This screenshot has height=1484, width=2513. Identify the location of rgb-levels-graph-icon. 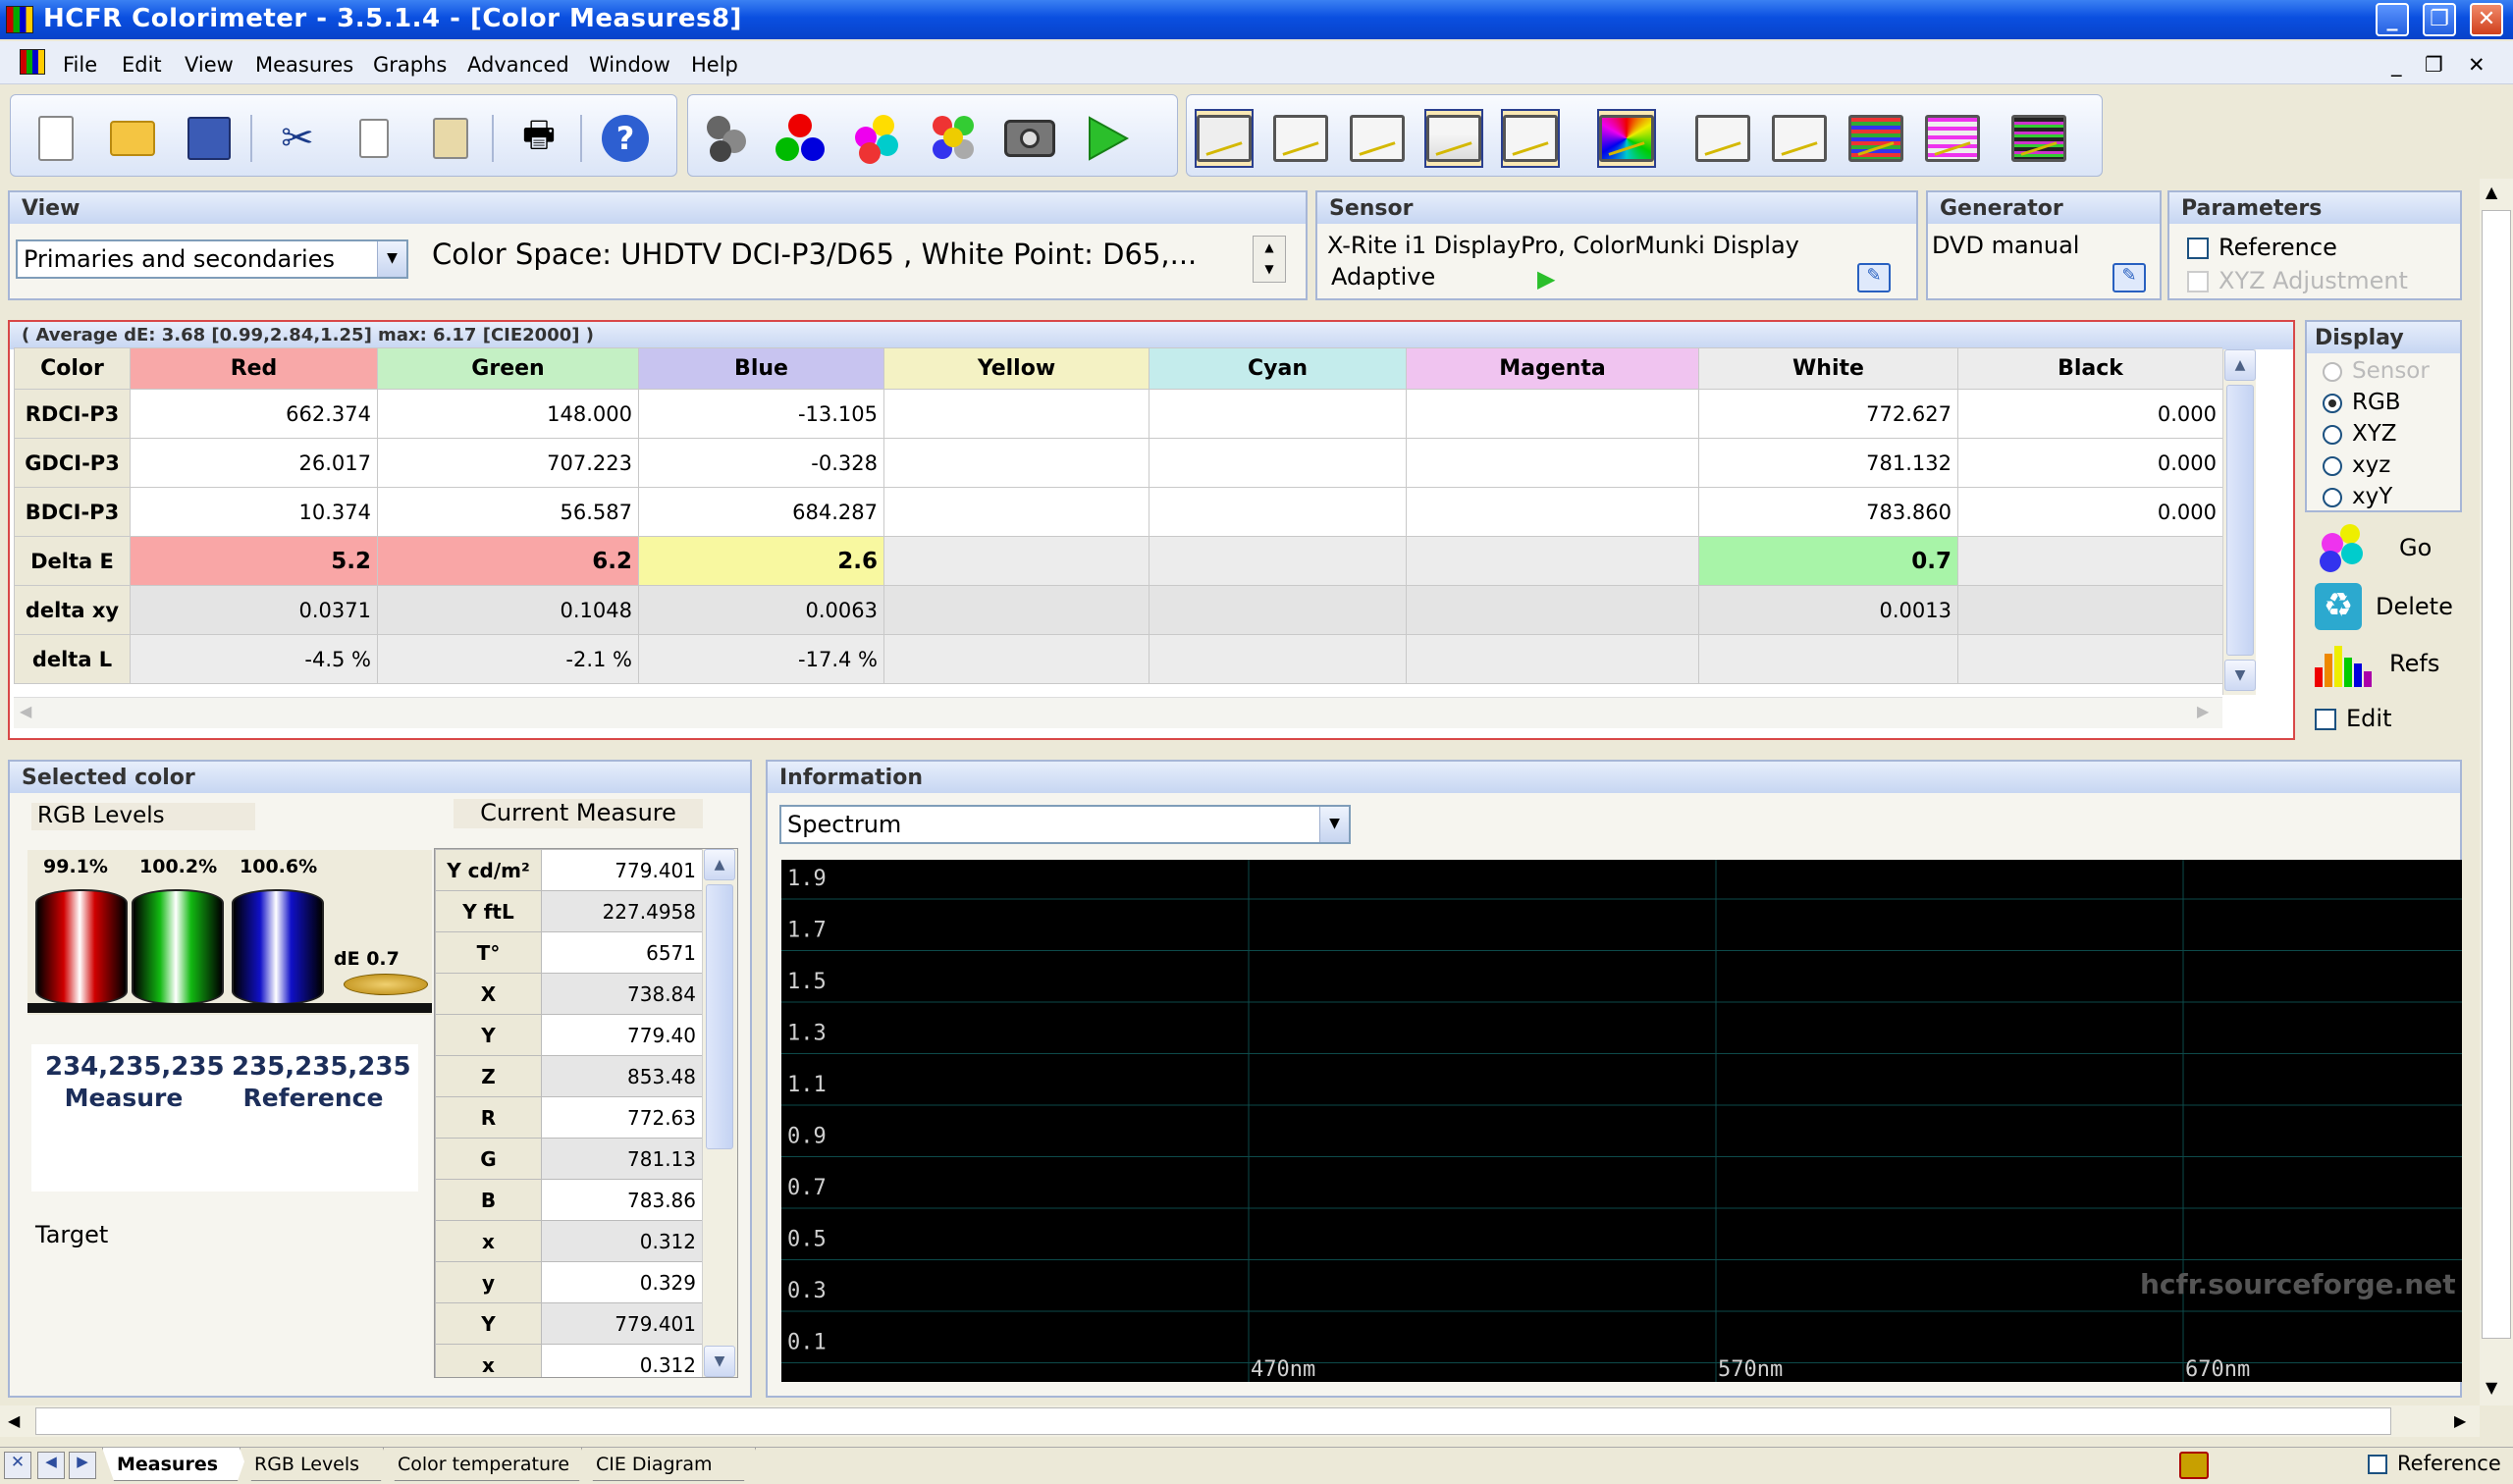
(1453, 138).